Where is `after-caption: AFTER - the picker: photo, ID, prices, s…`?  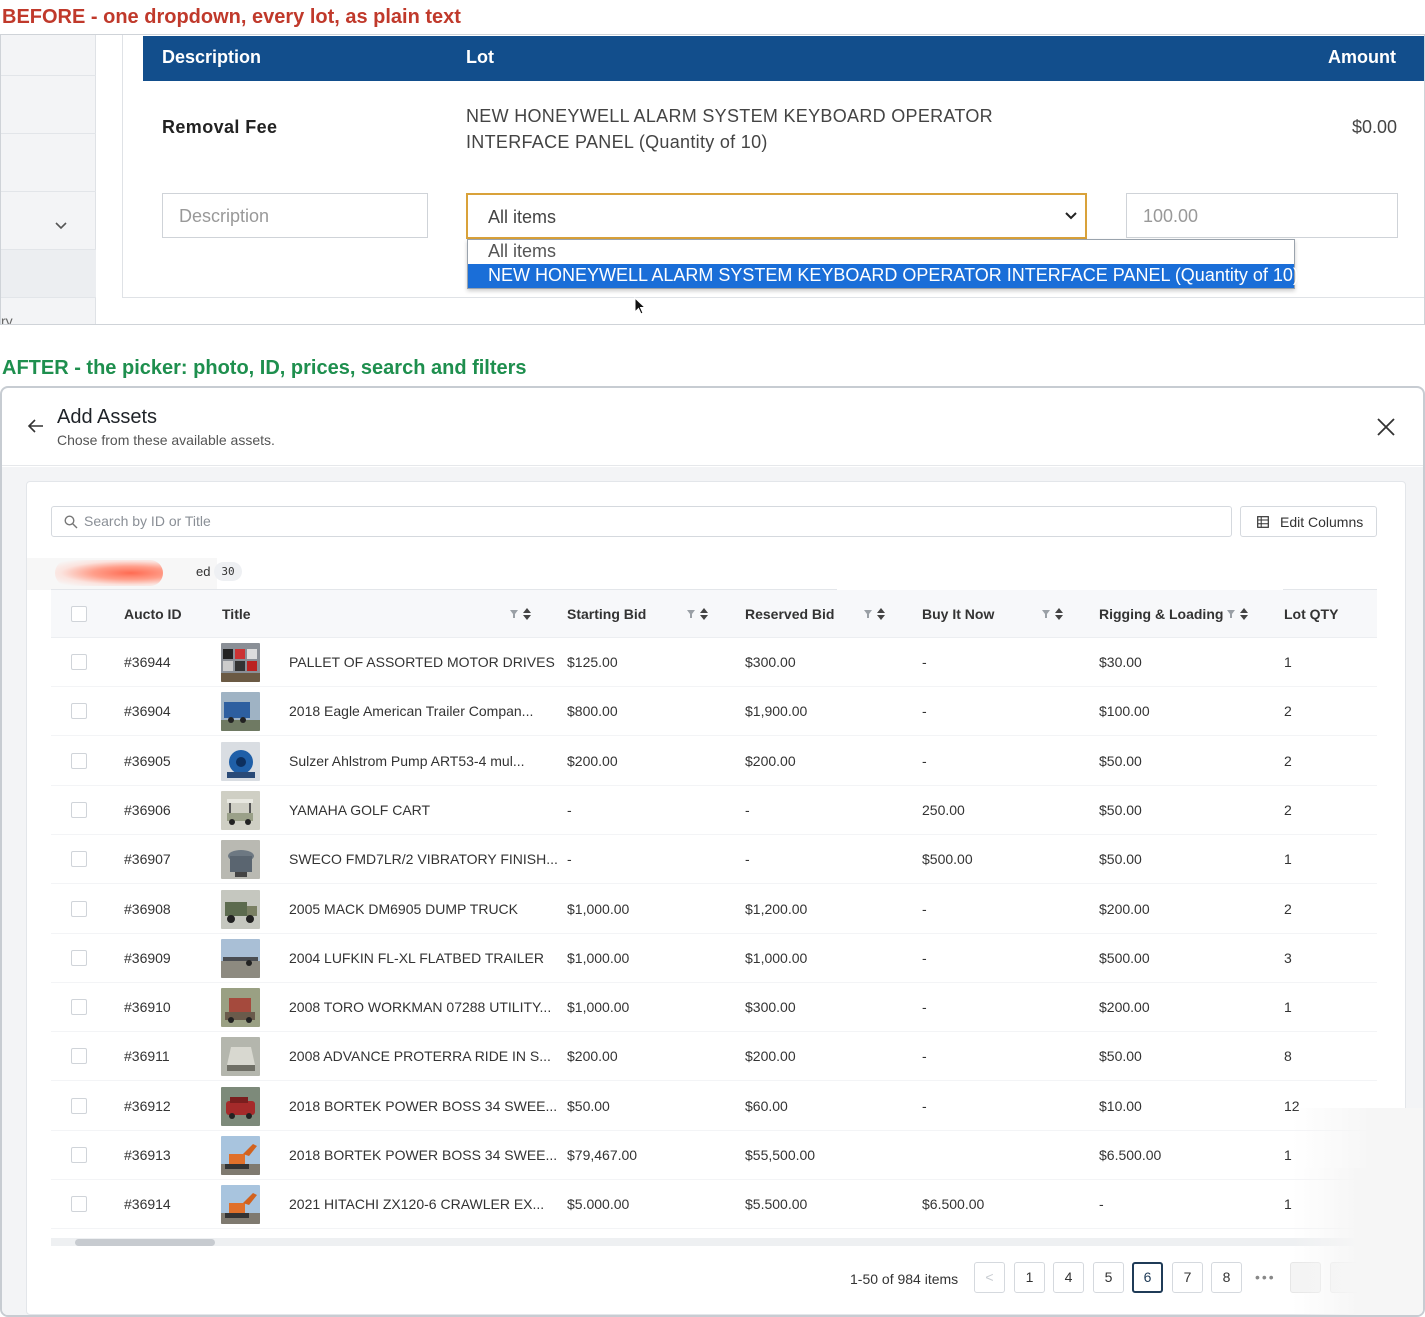
after-caption: AFTER - the picker: photo, ID, prices, s… is located at coordinates (264, 368).